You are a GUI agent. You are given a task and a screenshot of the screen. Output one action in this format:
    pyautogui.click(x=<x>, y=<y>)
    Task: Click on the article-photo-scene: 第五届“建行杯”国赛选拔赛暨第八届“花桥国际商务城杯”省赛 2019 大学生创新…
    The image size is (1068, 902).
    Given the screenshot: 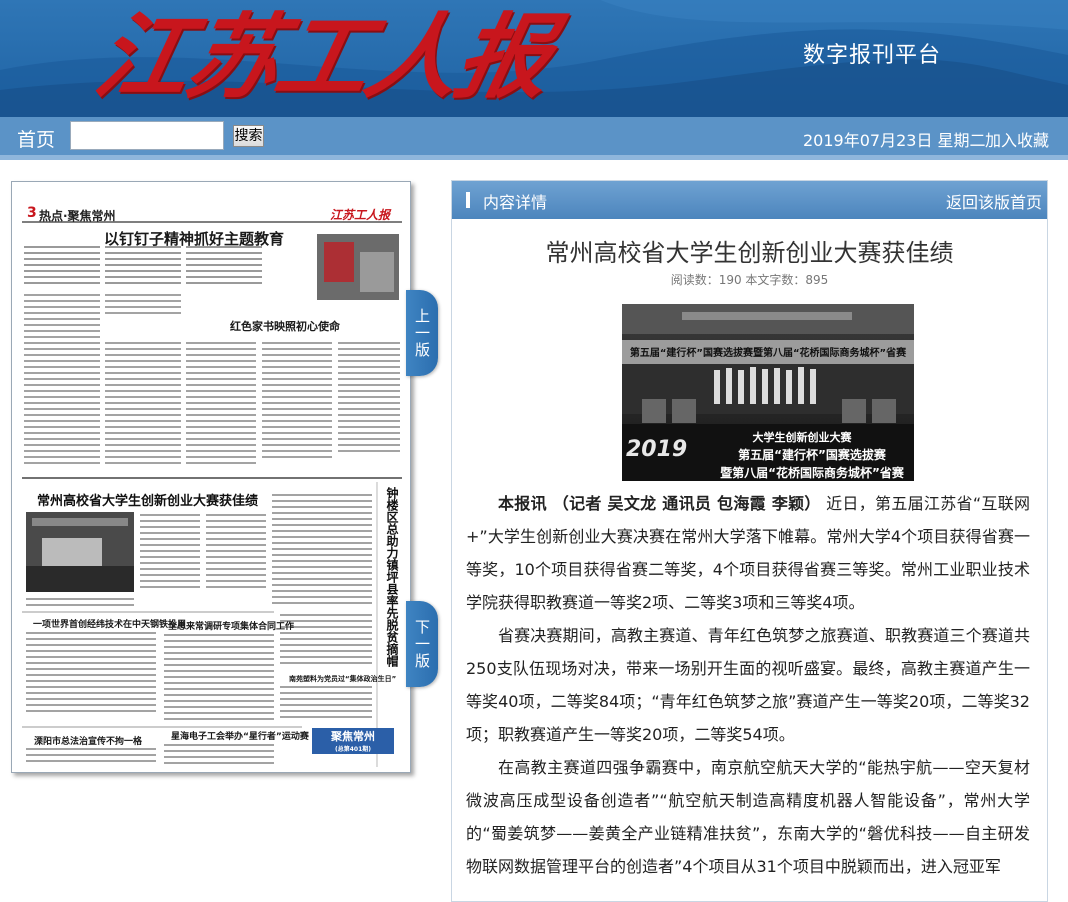 What is the action you would take?
    pyautogui.click(x=768, y=392)
    